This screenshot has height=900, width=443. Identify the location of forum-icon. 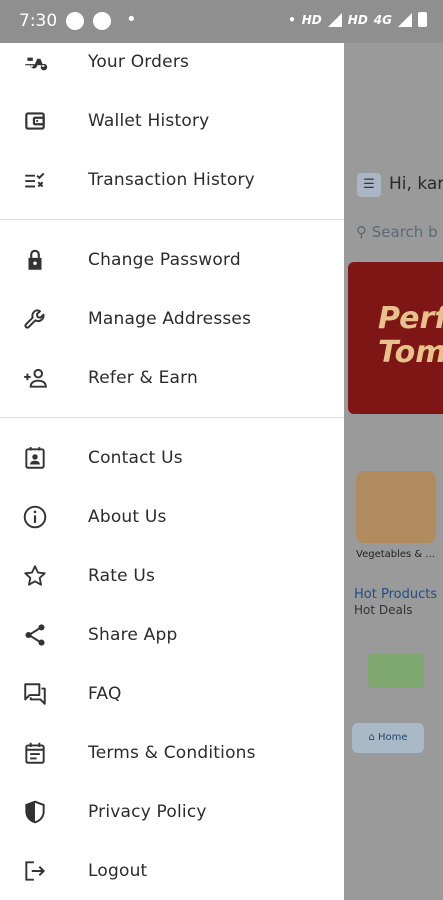
(35, 694).